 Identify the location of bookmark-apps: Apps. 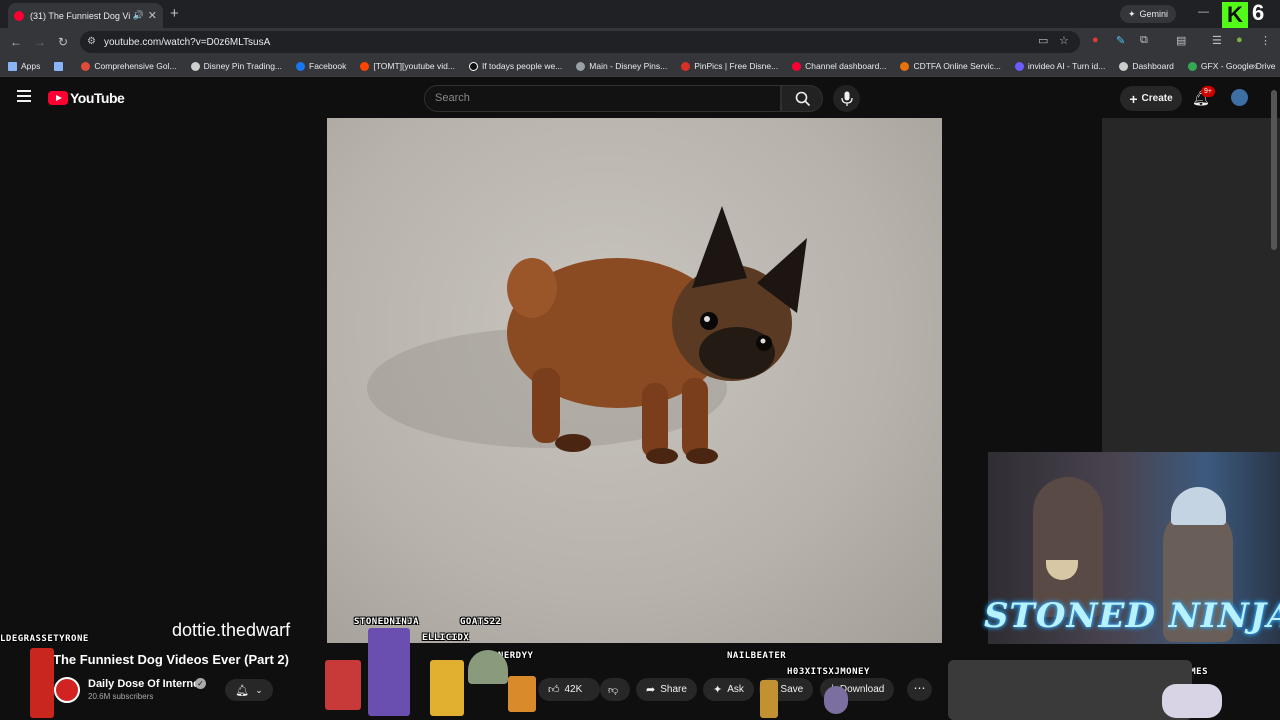
(24, 66).